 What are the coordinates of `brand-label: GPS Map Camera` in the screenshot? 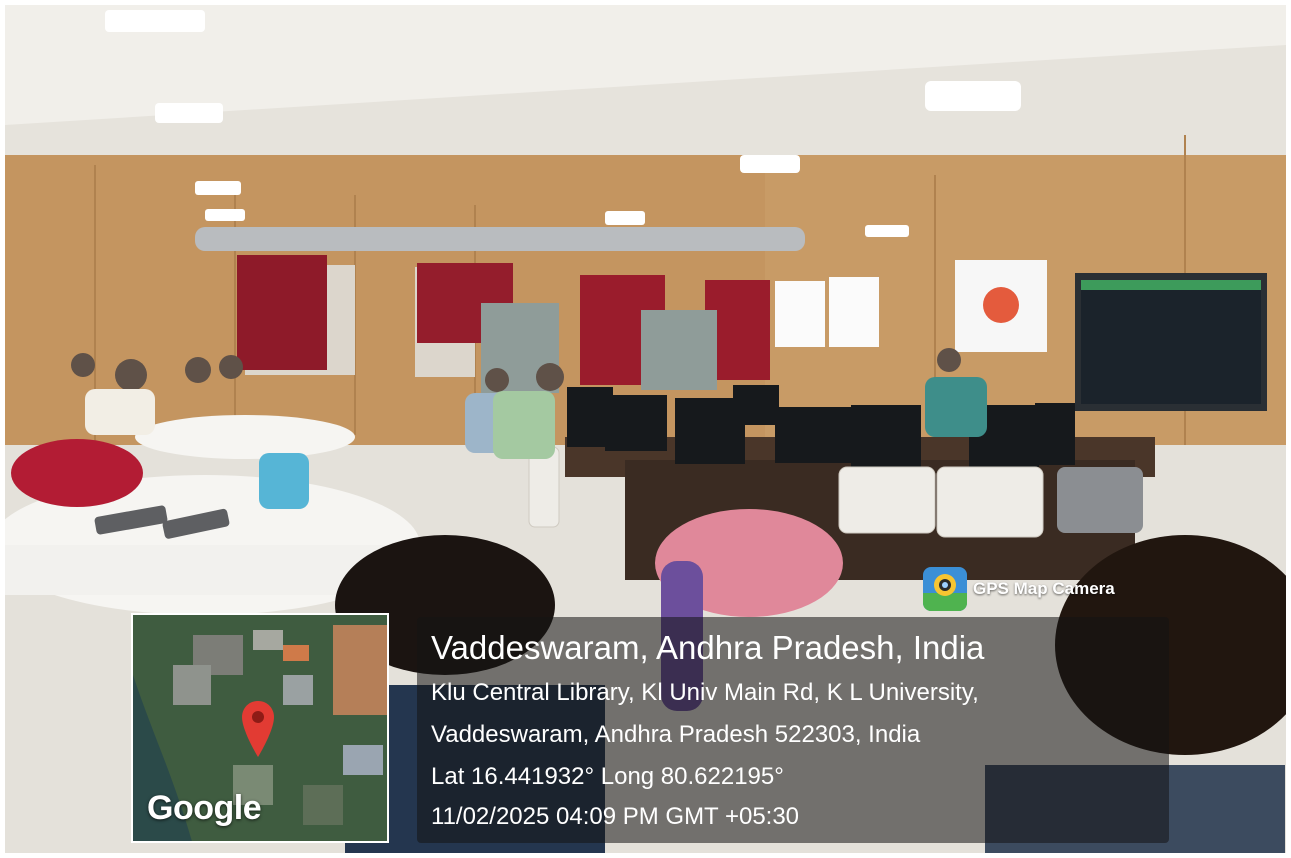 It's located at (1044, 588).